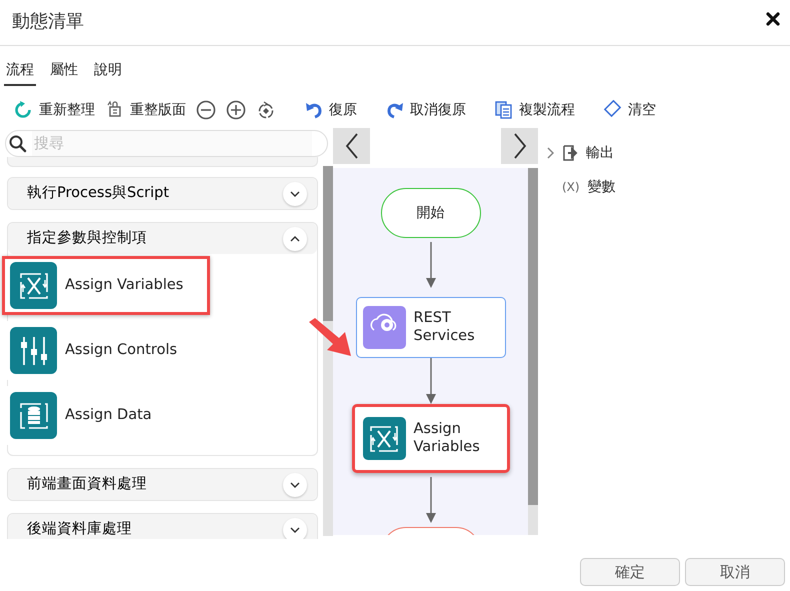 The width and height of the screenshot is (790, 591). What do you see at coordinates (395, 23) in the screenshot?
I see `dialog-title: 動態清單` at bounding box center [395, 23].